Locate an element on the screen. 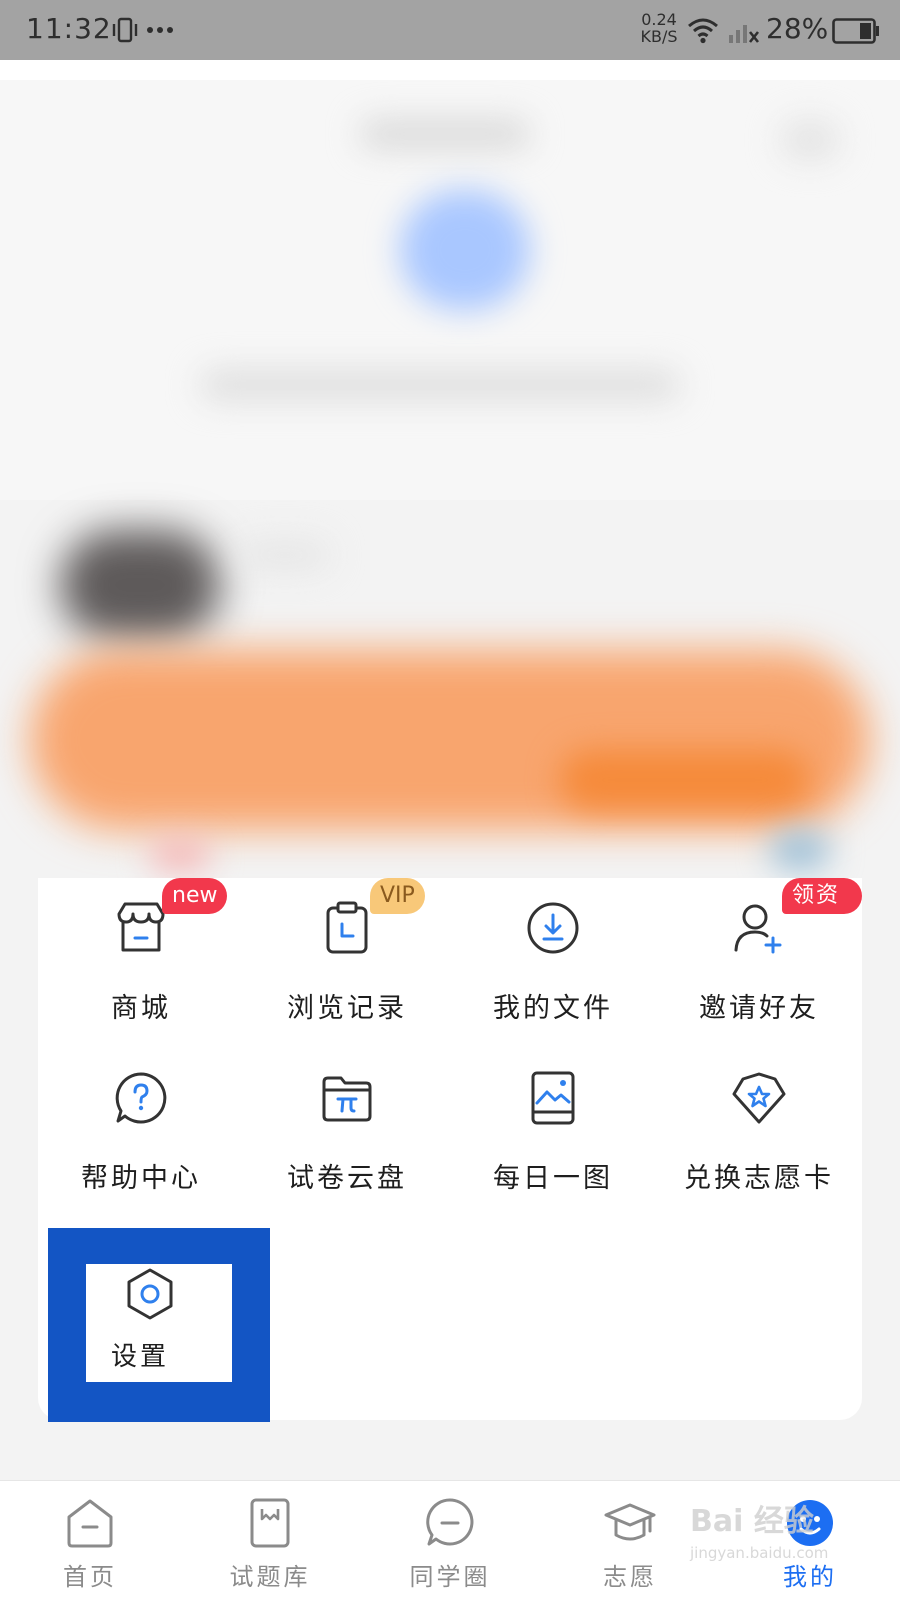  signal-icon is located at coordinates (744, 34).